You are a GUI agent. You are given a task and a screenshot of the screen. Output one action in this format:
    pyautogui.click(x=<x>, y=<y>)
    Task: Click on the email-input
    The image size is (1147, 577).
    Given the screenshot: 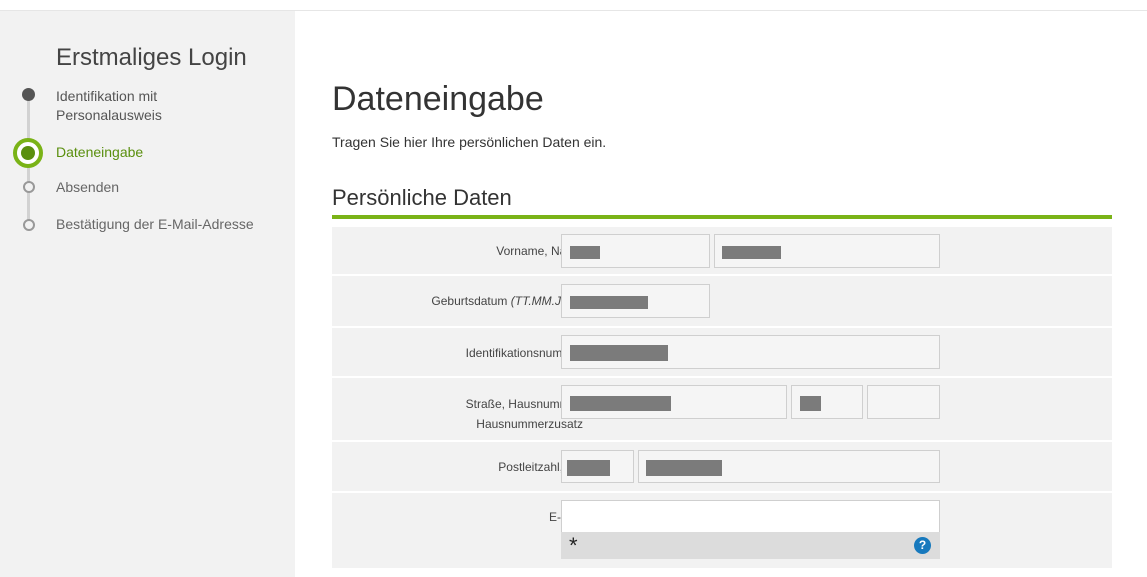 What is the action you would take?
    pyautogui.click(x=750, y=516)
    